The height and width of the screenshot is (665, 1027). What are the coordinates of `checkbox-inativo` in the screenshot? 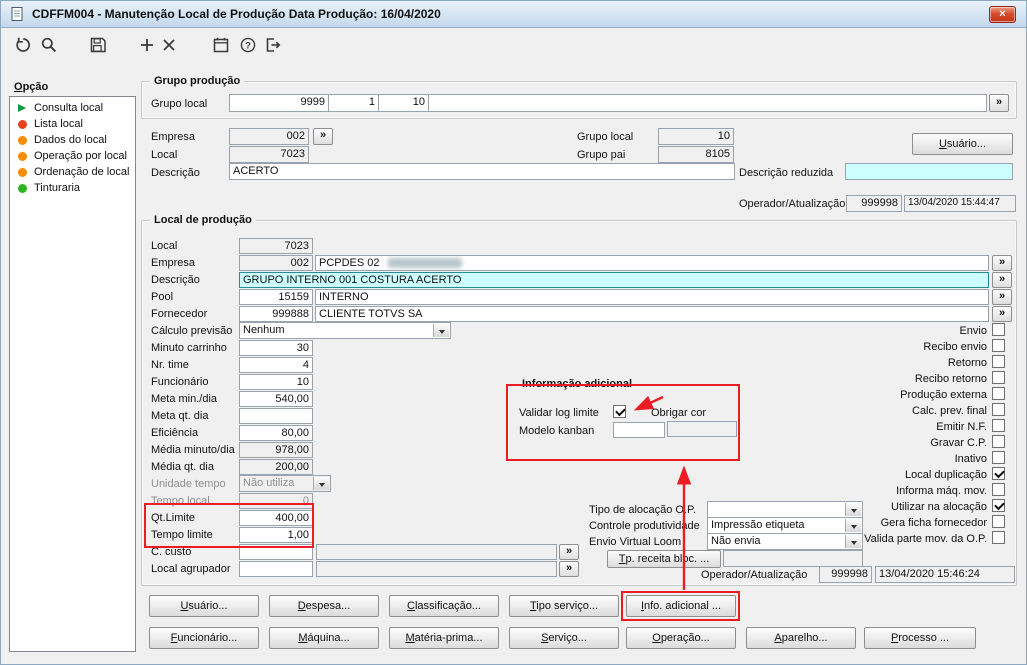 It's located at (998, 457).